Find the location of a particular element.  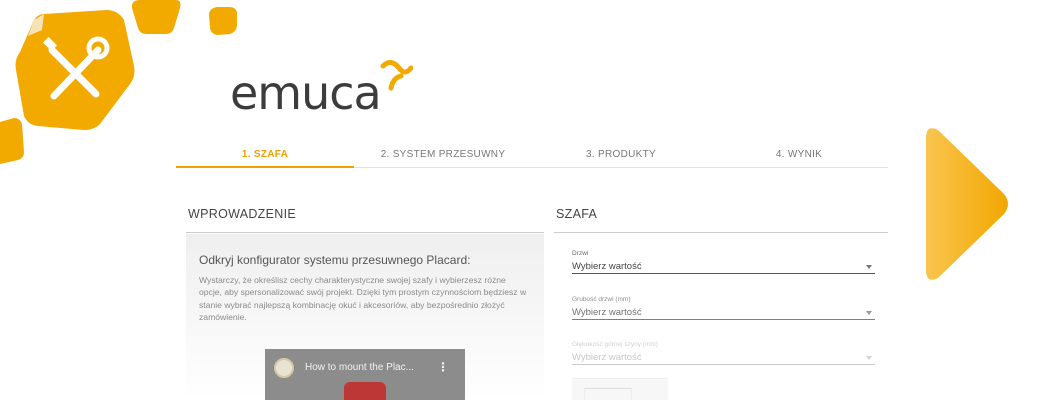

tab-szafa: 1. SZAFA is located at coordinates (265, 154).